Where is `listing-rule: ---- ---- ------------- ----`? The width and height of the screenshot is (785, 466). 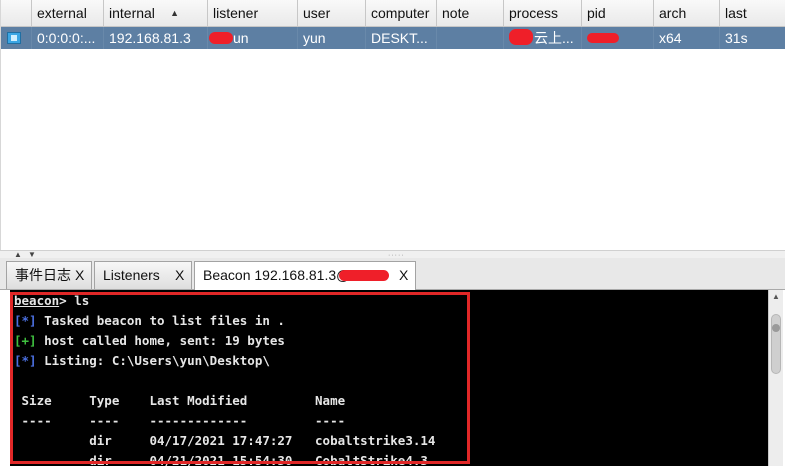 listing-rule: ---- ---- ------------- ---- is located at coordinates (180, 420).